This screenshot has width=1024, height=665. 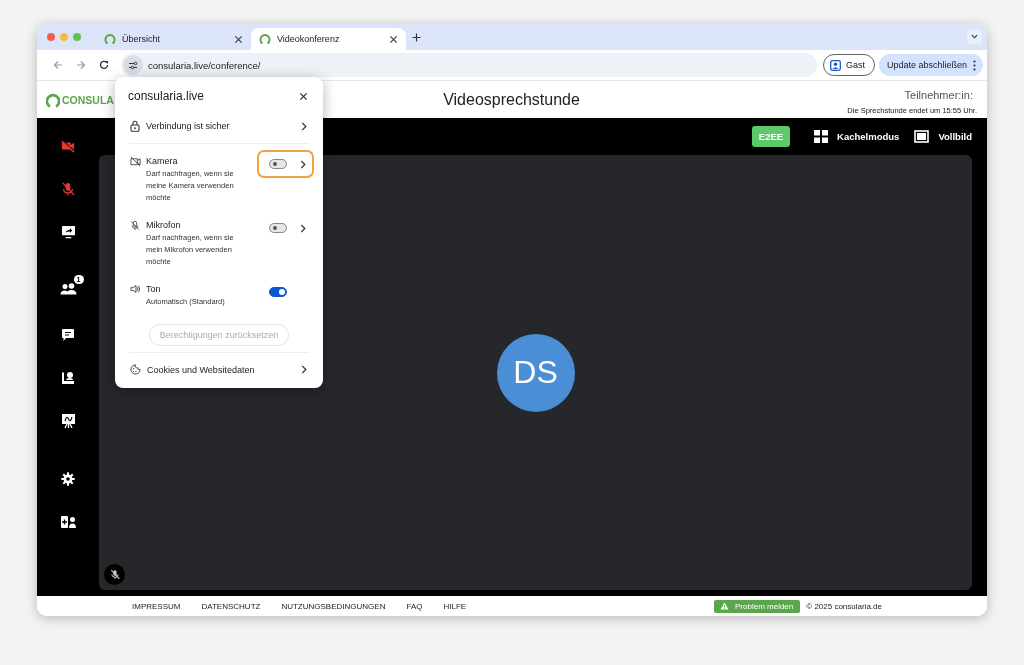 What do you see at coordinates (68, 232) in the screenshot?
I see `screen-share-icon` at bounding box center [68, 232].